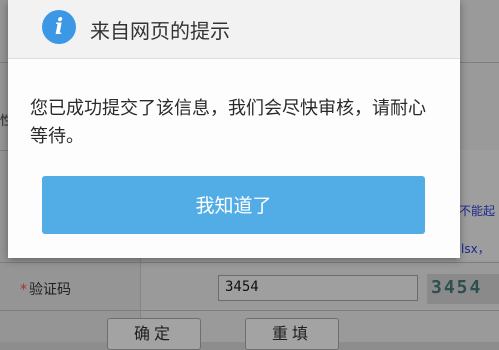  I want to click on captcha-input: 3454, so click(318, 288).